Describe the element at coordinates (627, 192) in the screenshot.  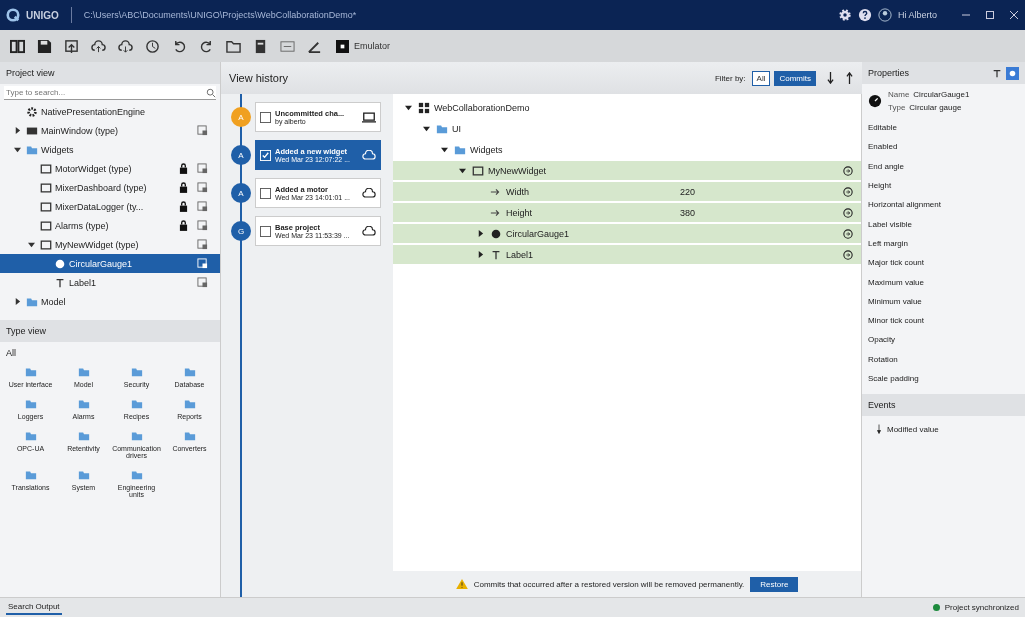
I see `compare-row: Width 220` at that location.